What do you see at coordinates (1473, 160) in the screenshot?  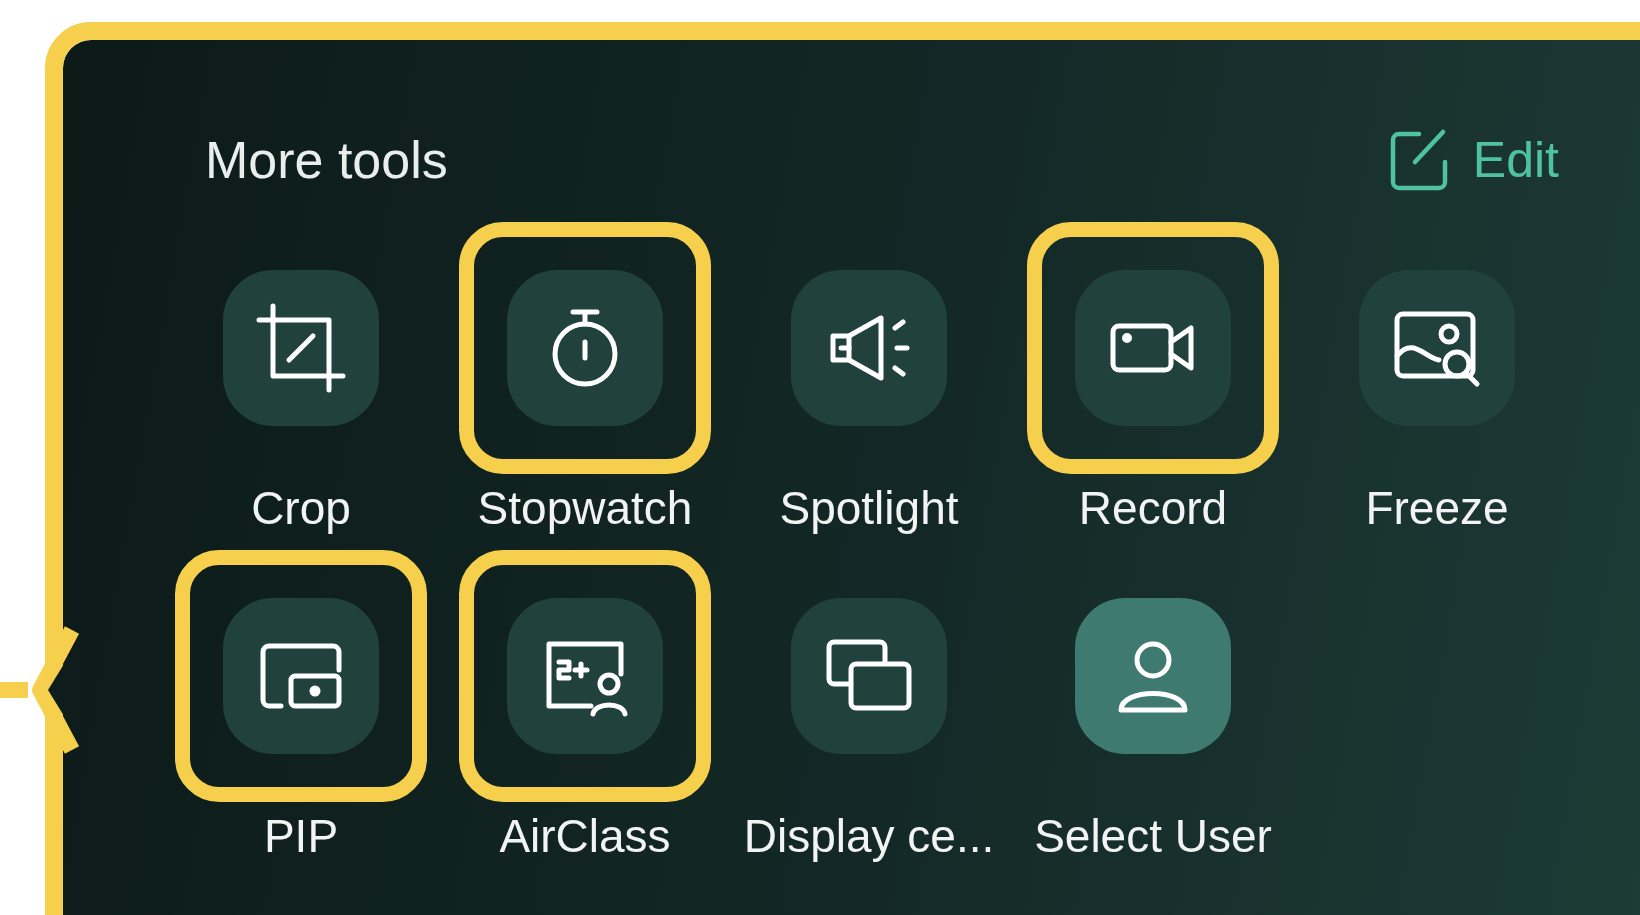 I see `edit-button: Edit` at bounding box center [1473, 160].